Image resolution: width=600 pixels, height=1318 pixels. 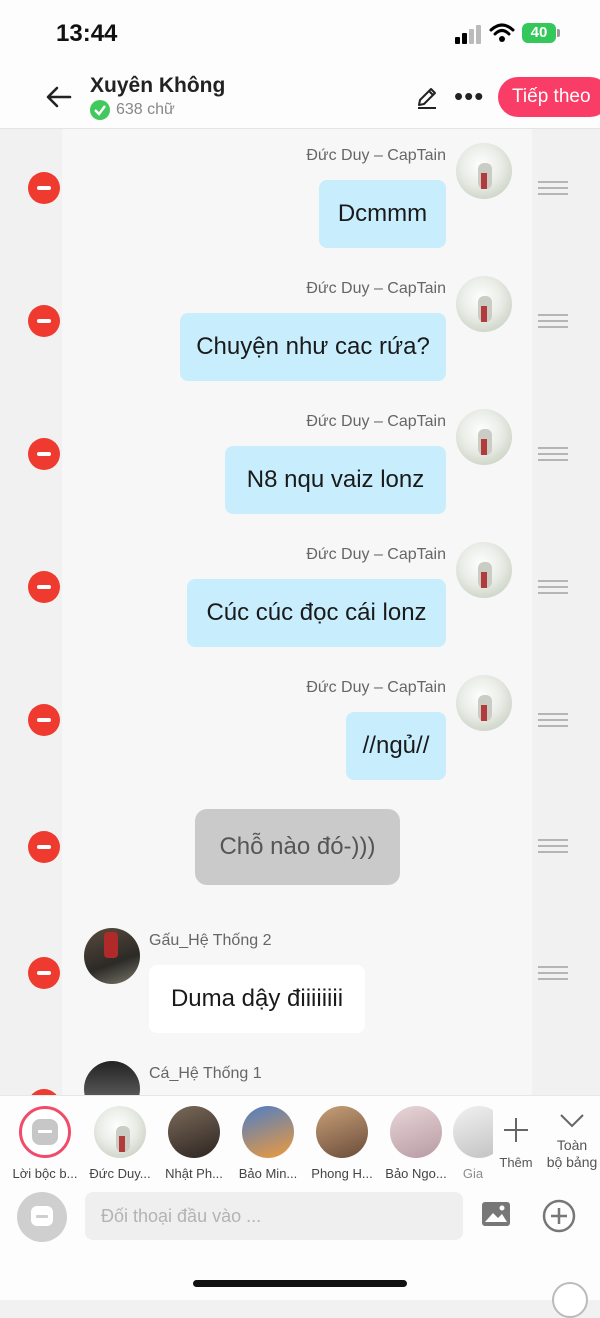 What do you see at coordinates (335, 480) in the screenshot?
I see `message-bubble: N8 nqu vaiz lonz` at bounding box center [335, 480].